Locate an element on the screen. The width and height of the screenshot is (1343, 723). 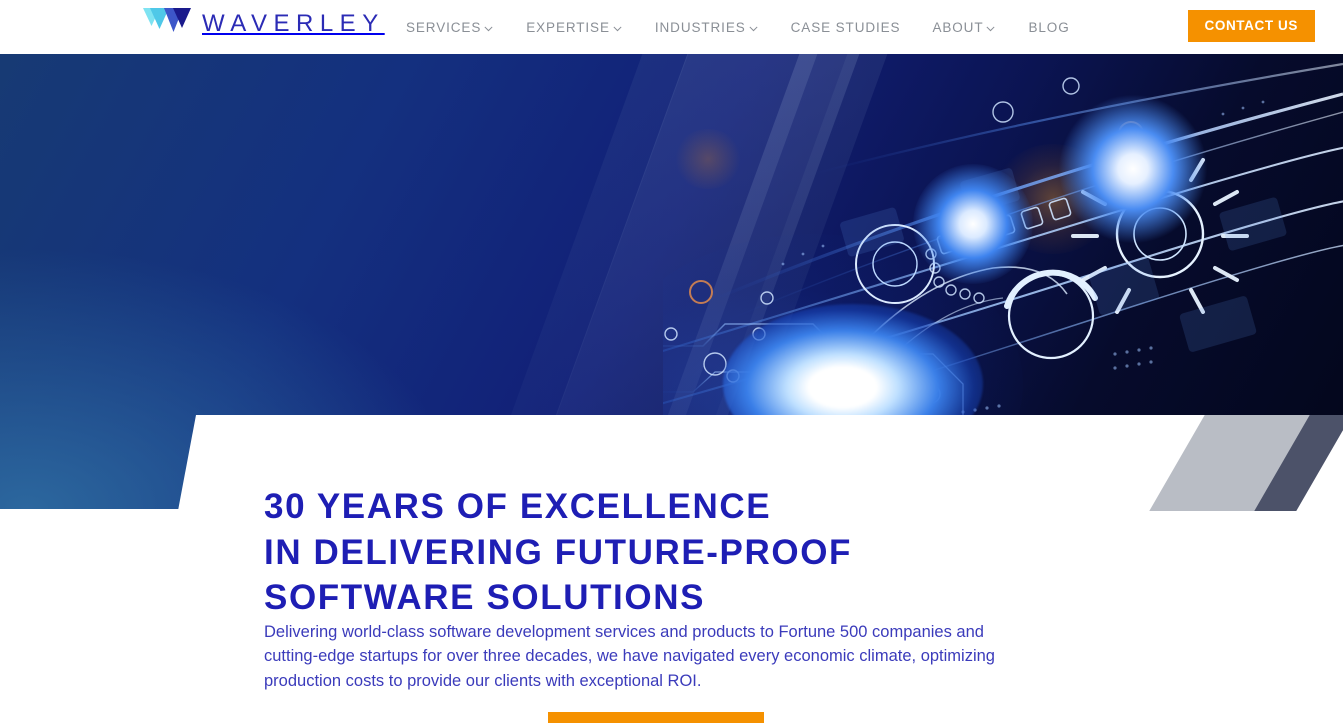
nav-item-industries: INDUSTRIES is located at coordinates (707, 27).